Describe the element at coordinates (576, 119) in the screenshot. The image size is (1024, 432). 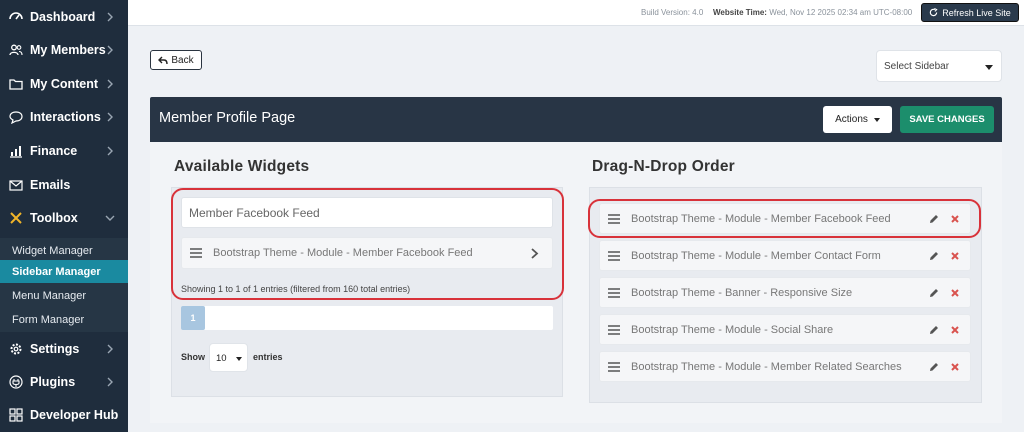
I see `panel-header: Member Profile Page Actions SAVE CHANGES` at that location.